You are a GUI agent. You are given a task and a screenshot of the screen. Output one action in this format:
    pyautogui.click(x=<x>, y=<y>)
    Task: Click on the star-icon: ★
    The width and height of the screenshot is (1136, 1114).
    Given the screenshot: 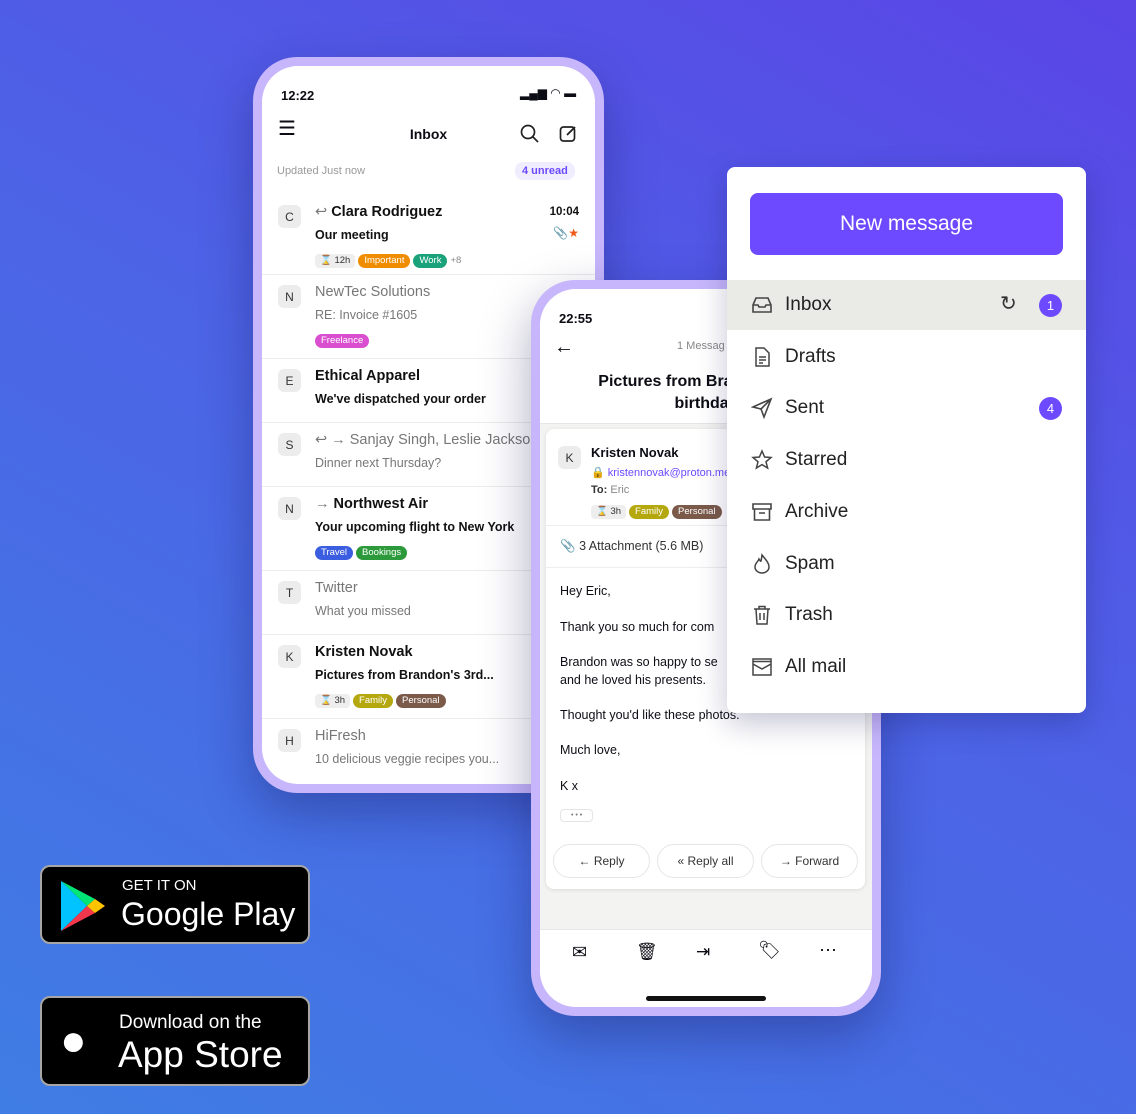 What is the action you would take?
    pyautogui.click(x=573, y=233)
    